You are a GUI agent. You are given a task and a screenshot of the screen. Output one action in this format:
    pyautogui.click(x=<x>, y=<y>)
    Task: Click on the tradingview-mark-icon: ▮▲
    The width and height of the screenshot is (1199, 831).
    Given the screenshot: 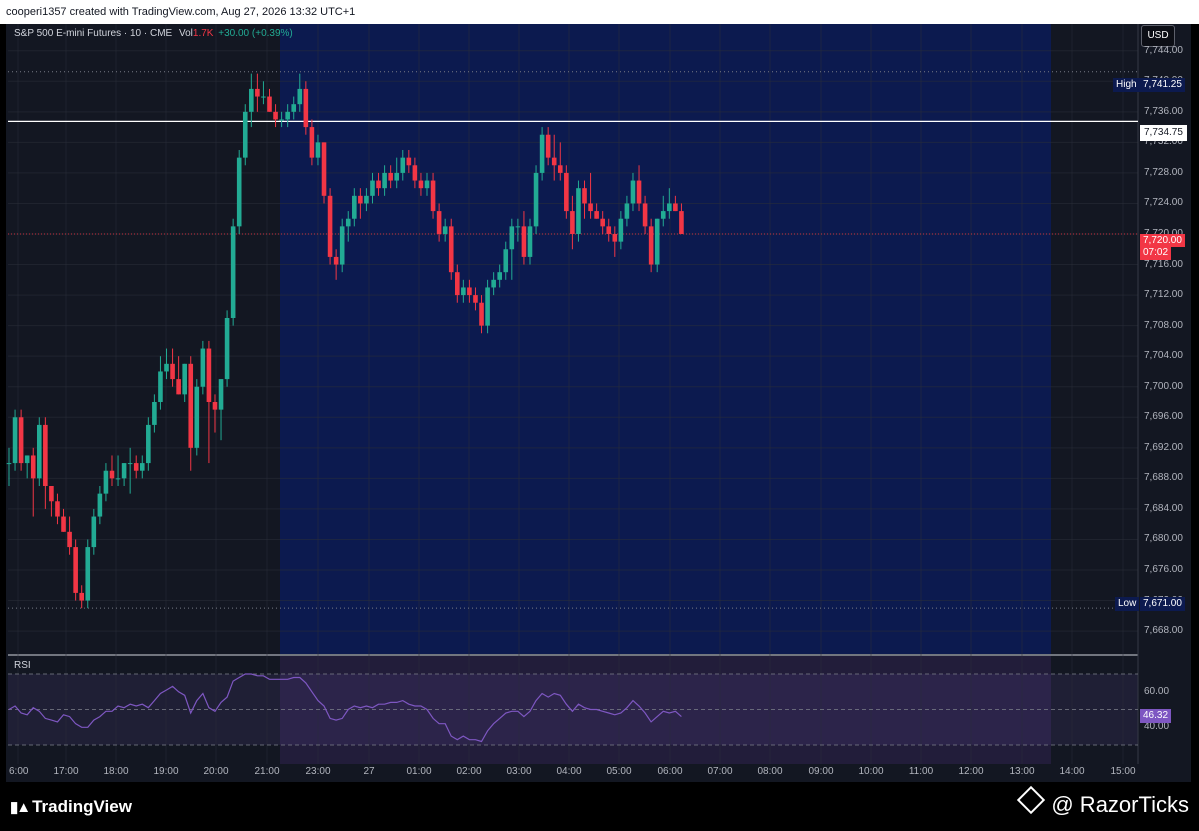 What is the action you would take?
    pyautogui.click(x=20, y=807)
    